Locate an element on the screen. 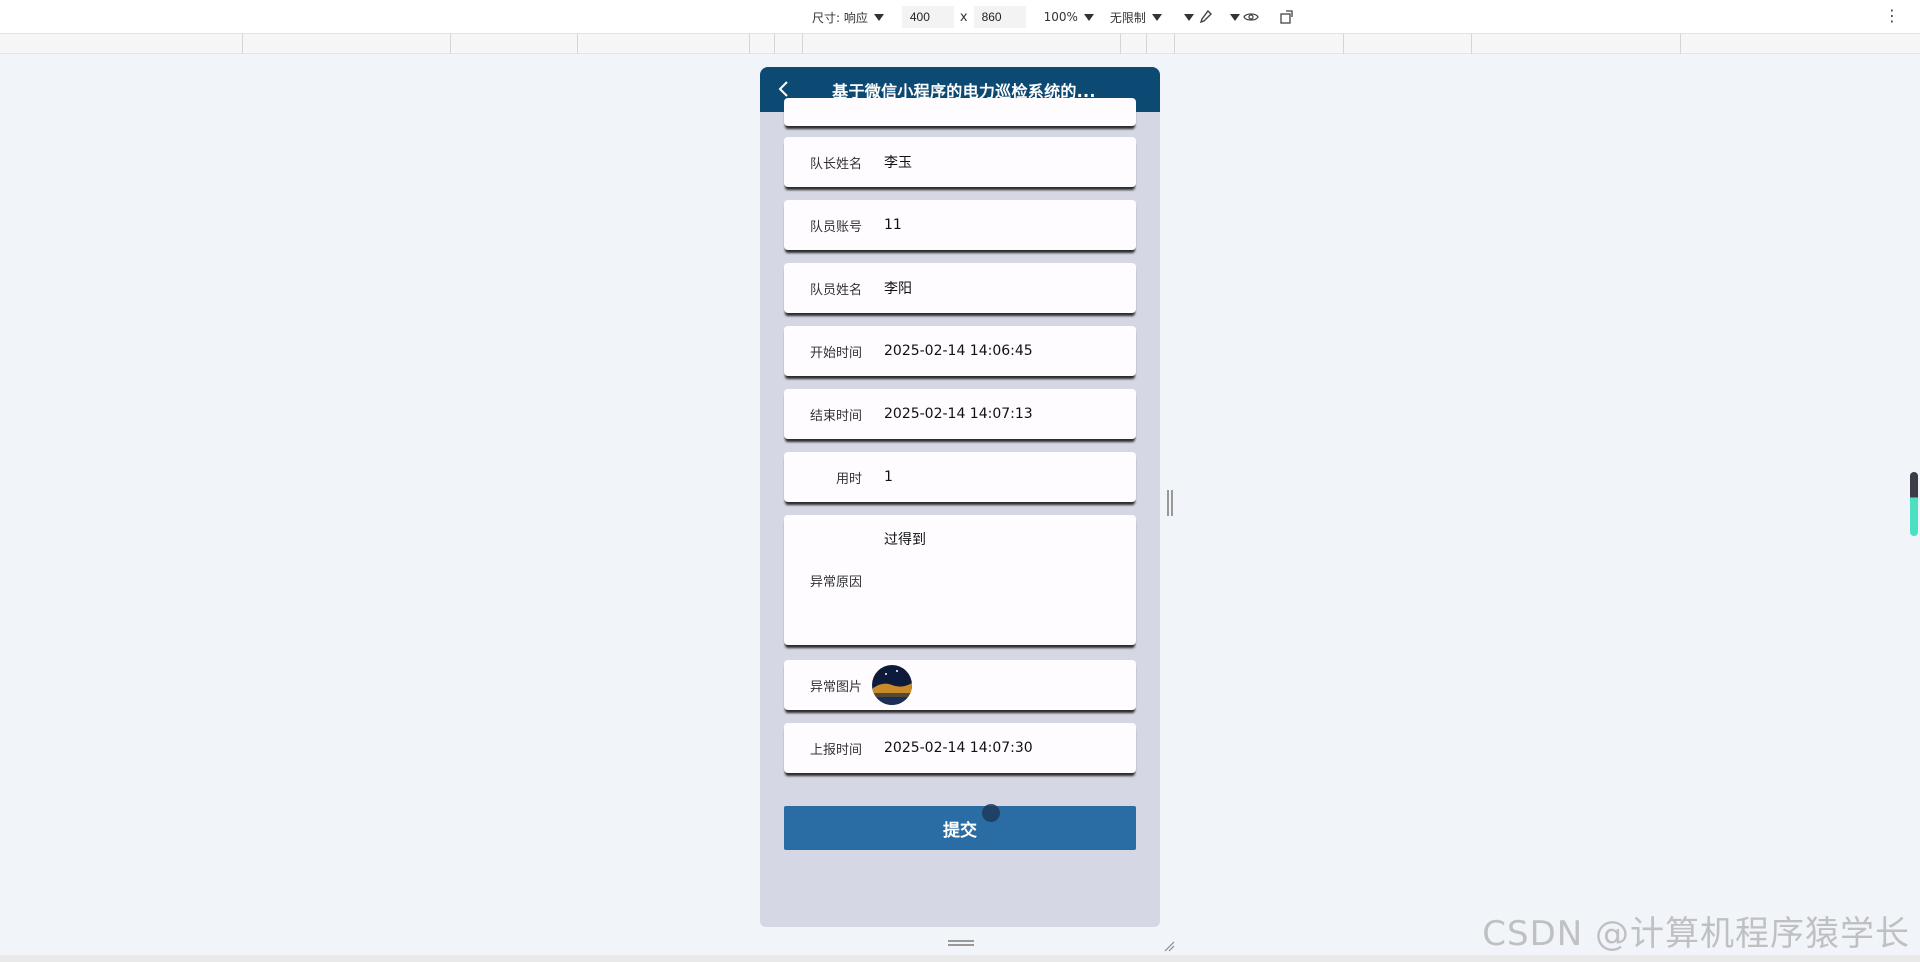 This screenshot has height=962, width=1920. field-label: 开始时间 is located at coordinates (835, 353).